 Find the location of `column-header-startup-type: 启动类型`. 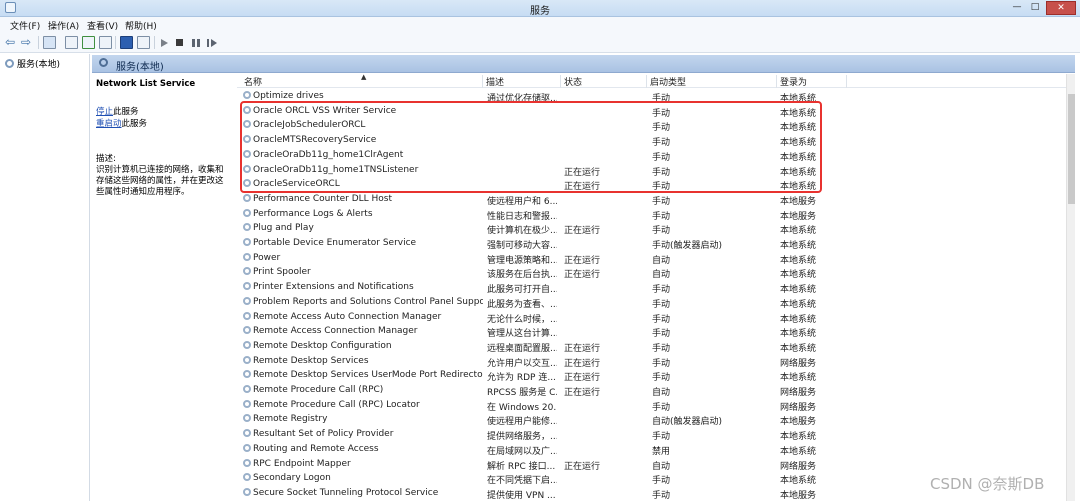

column-header-startup-type: 启动类型 is located at coordinates (712, 81).